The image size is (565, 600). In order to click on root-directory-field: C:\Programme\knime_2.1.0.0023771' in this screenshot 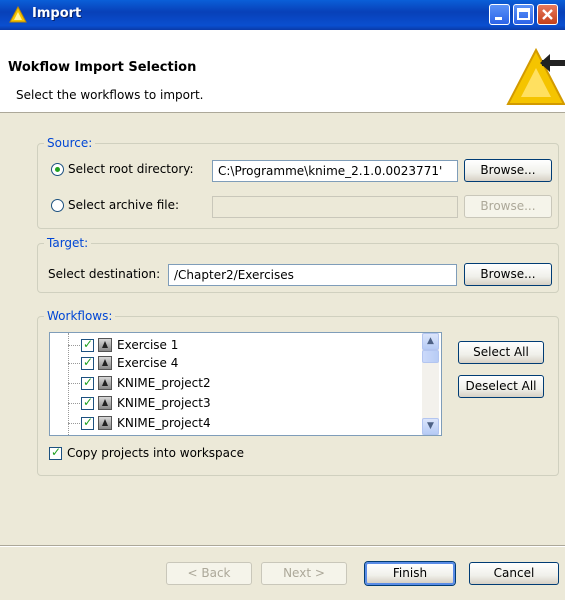, I will do `click(335, 171)`.